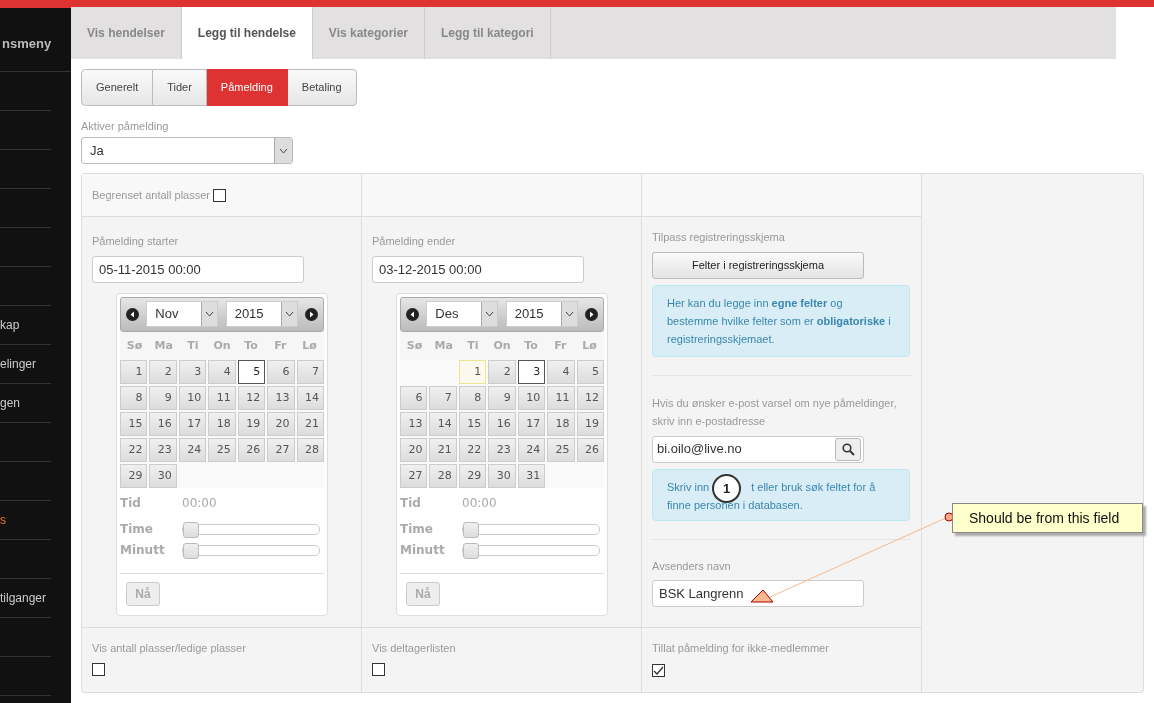  What do you see at coordinates (198, 269) in the screenshot?
I see `date-field: 05-11-2015 00:00` at bounding box center [198, 269].